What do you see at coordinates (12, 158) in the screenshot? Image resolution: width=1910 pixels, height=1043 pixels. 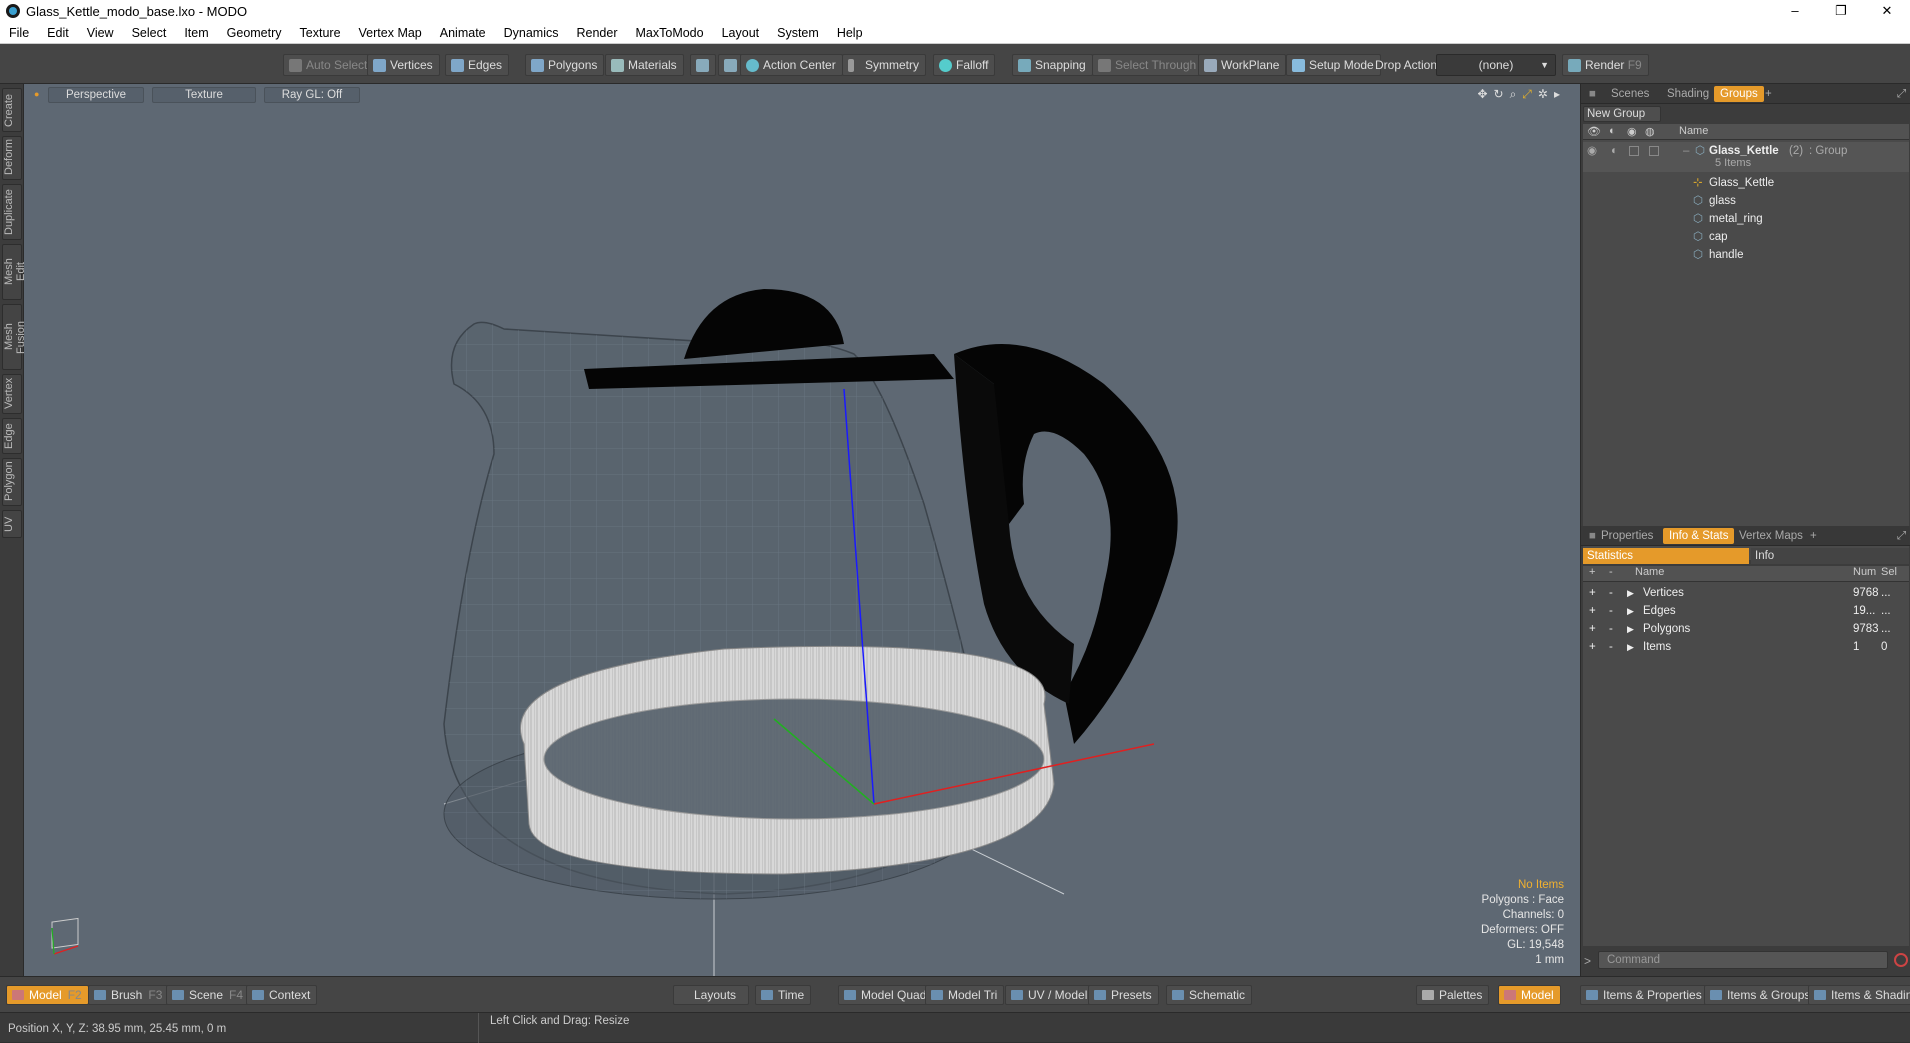 I see `tab-deform: Deform` at bounding box center [12, 158].